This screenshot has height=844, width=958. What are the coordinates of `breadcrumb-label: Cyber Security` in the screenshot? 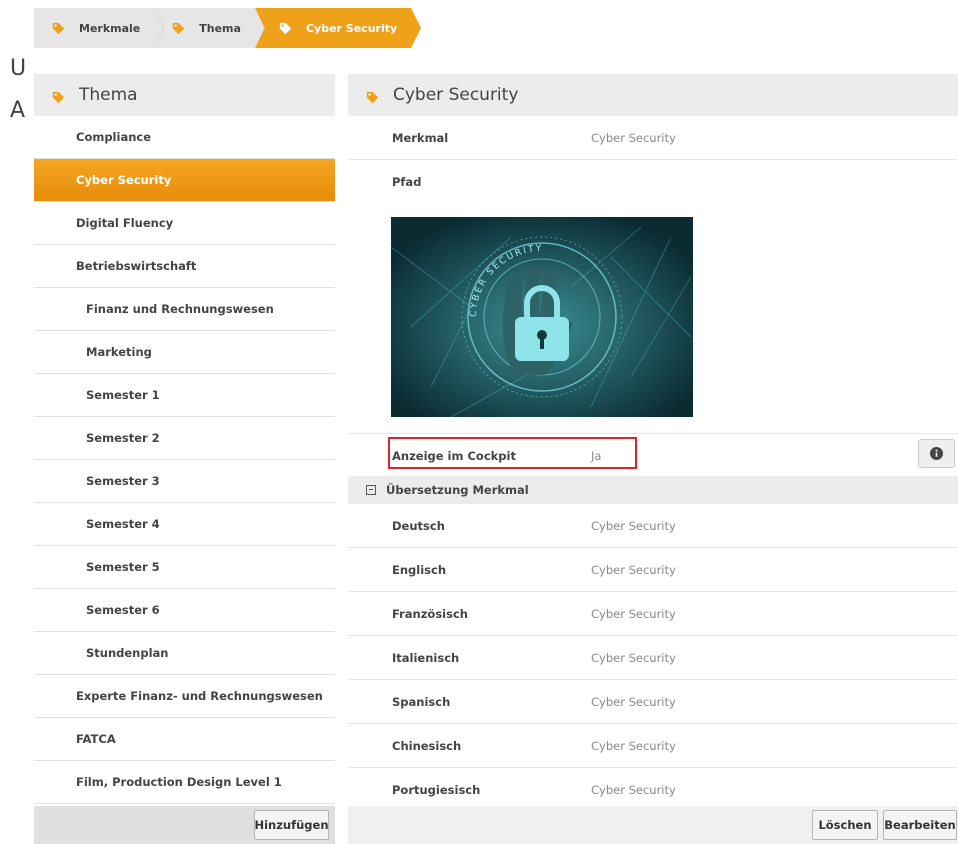 It's located at (351, 28).